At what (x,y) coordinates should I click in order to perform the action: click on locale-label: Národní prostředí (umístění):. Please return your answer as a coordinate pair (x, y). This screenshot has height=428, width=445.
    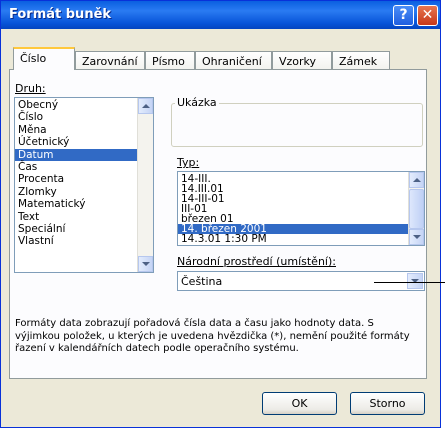
    Looking at the image, I should click on (256, 261).